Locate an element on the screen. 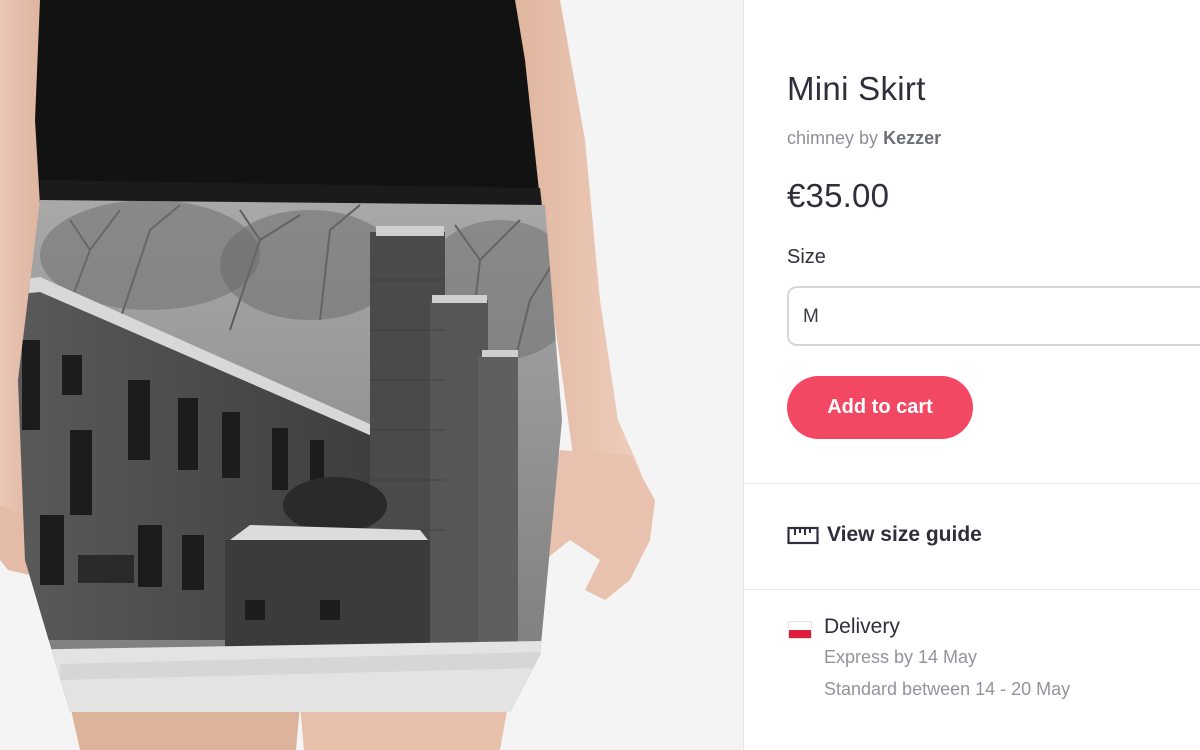  product-byline: chimney by Kezzer is located at coordinates (864, 138).